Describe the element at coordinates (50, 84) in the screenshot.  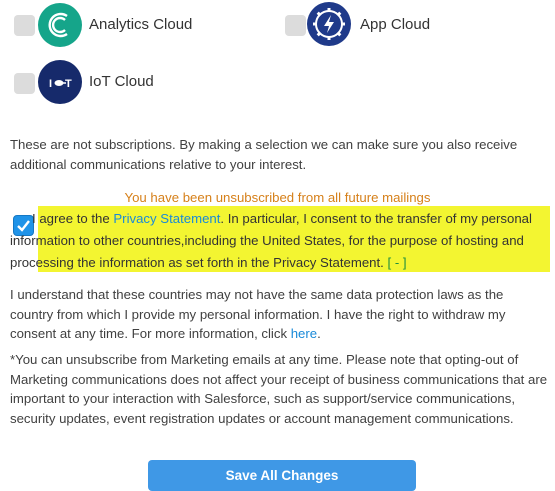
I see `svg-text: I` at that location.